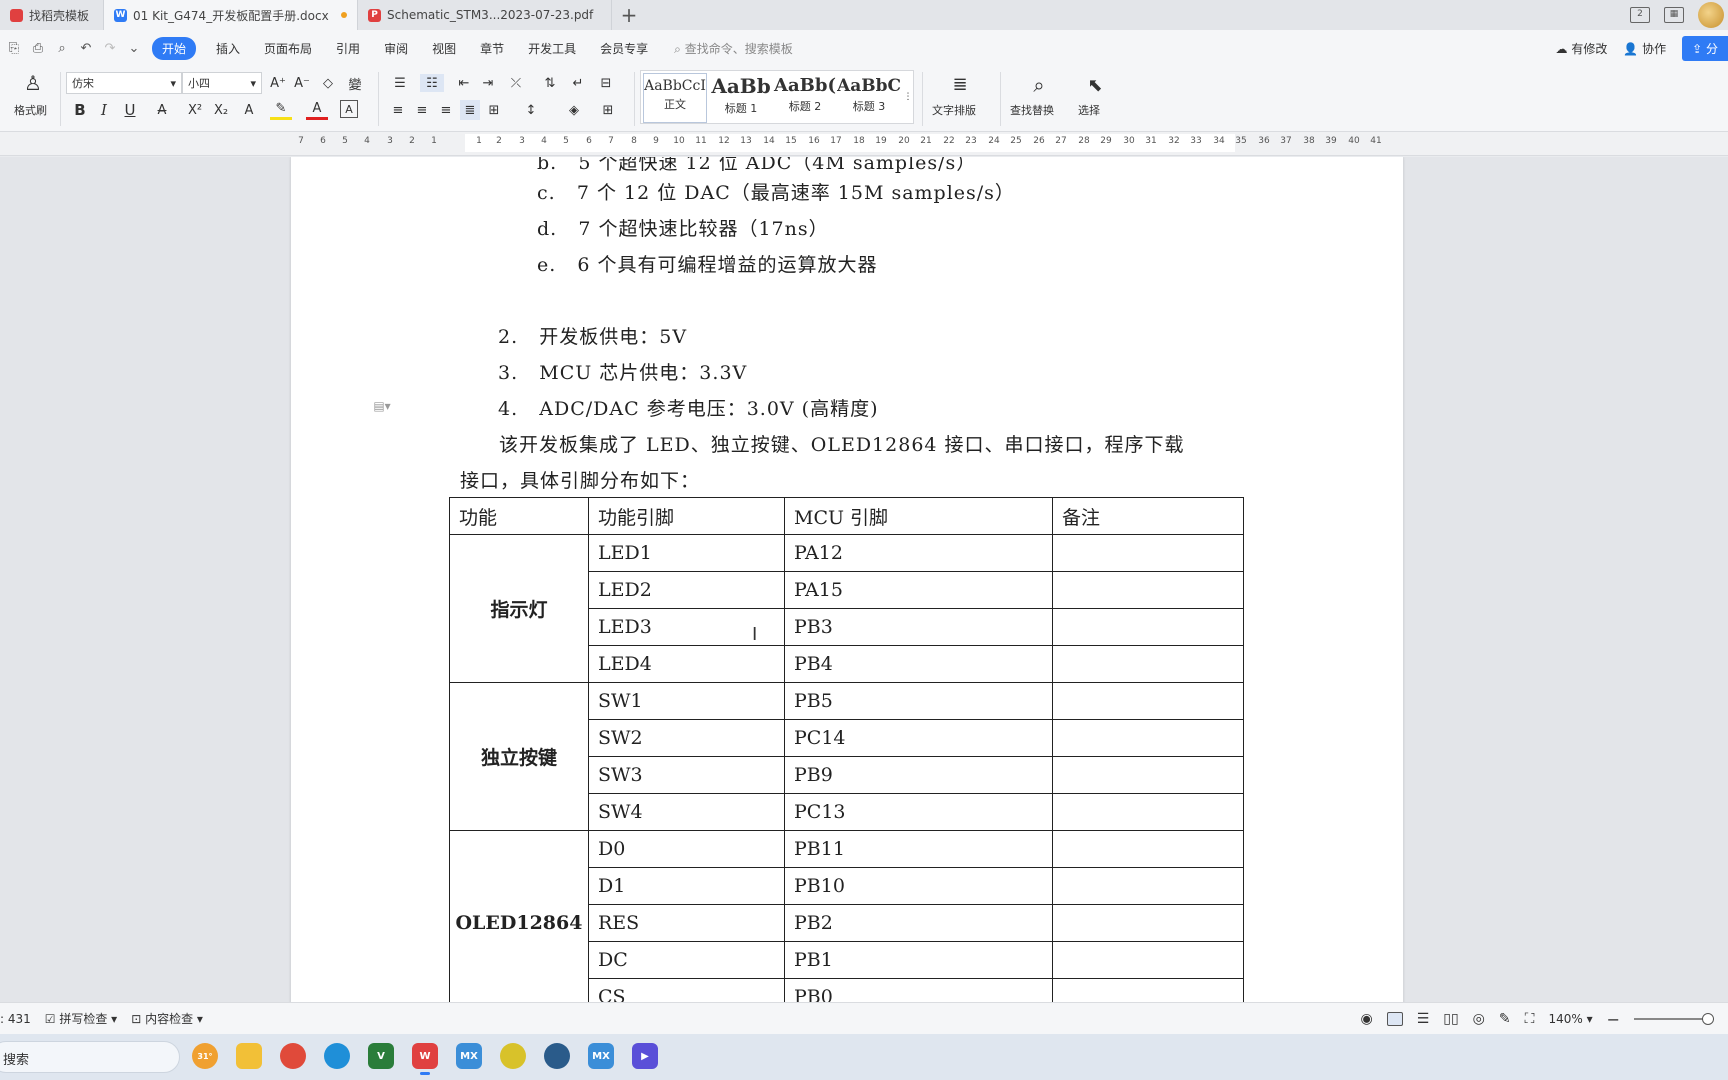 This screenshot has width=1728, height=1080. Describe the element at coordinates (601, 1056) in the screenshot. I see `mx-app-2-icon: MX` at that location.